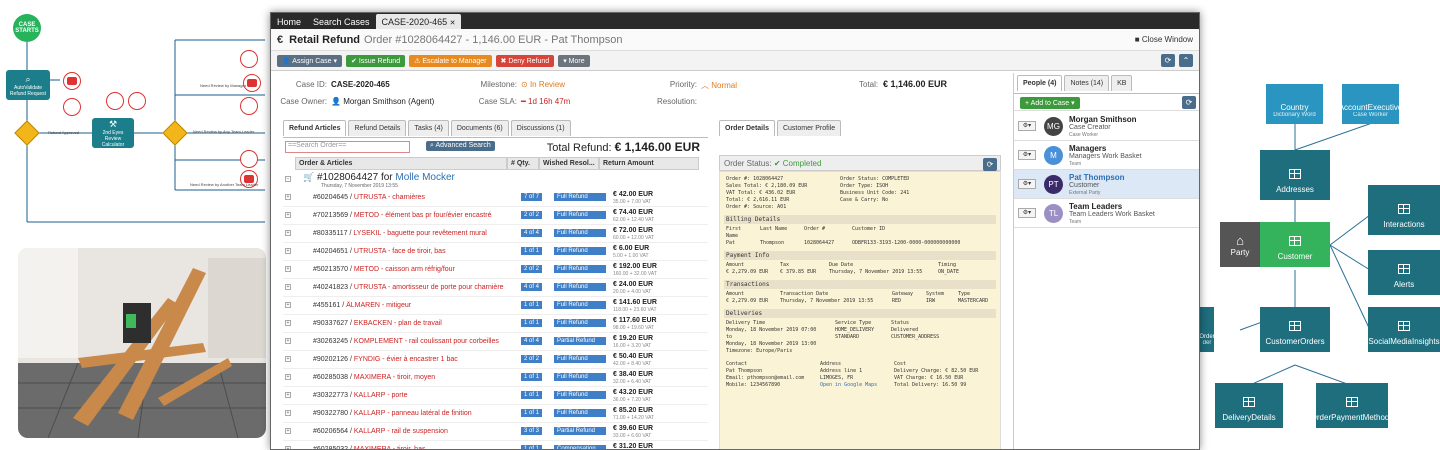 Image resolution: width=1440 pixels, height=450 pixels. What do you see at coordinates (1186, 60) in the screenshot?
I see `collapse-icon: ⌃` at bounding box center [1186, 60].